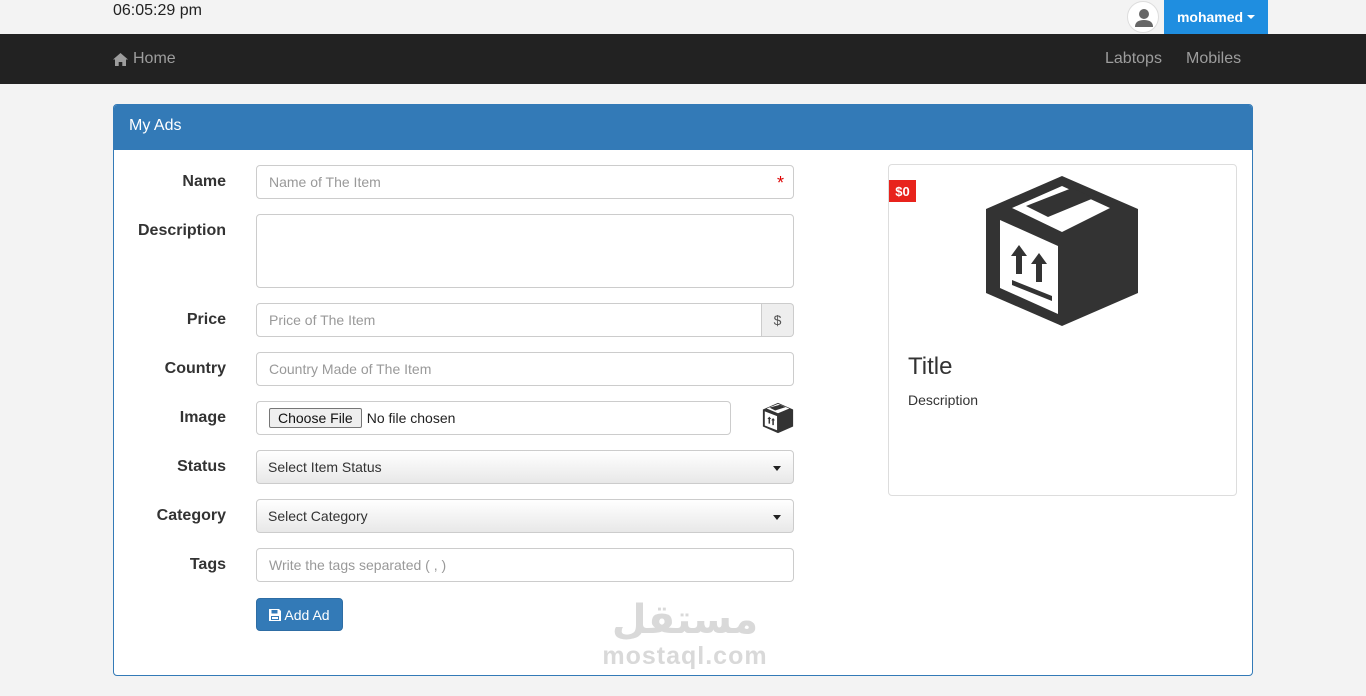  What do you see at coordinates (206, 319) in the screenshot?
I see `price-label: Price` at bounding box center [206, 319].